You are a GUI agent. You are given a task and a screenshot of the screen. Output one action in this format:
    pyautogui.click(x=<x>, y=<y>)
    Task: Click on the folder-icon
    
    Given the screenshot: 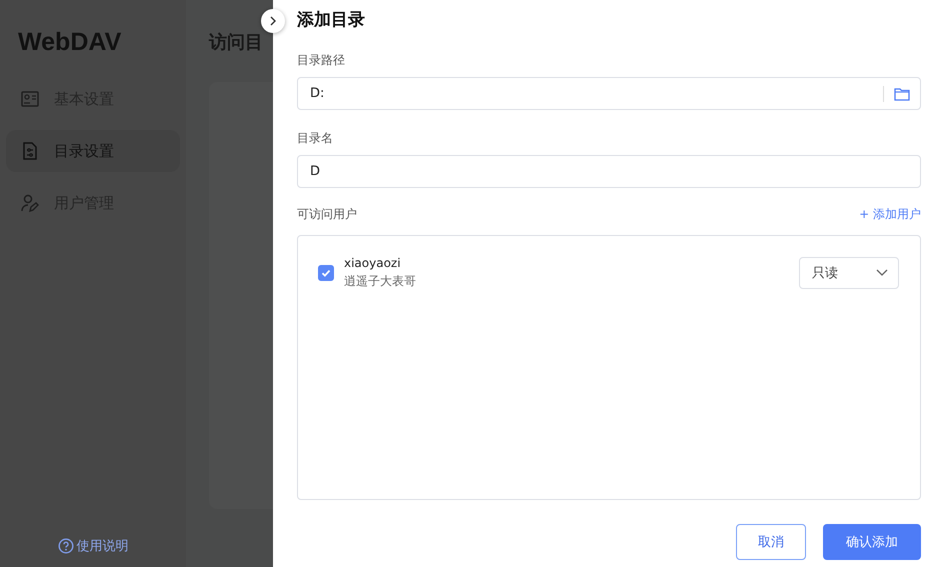 What is the action you would take?
    pyautogui.click(x=902, y=93)
    